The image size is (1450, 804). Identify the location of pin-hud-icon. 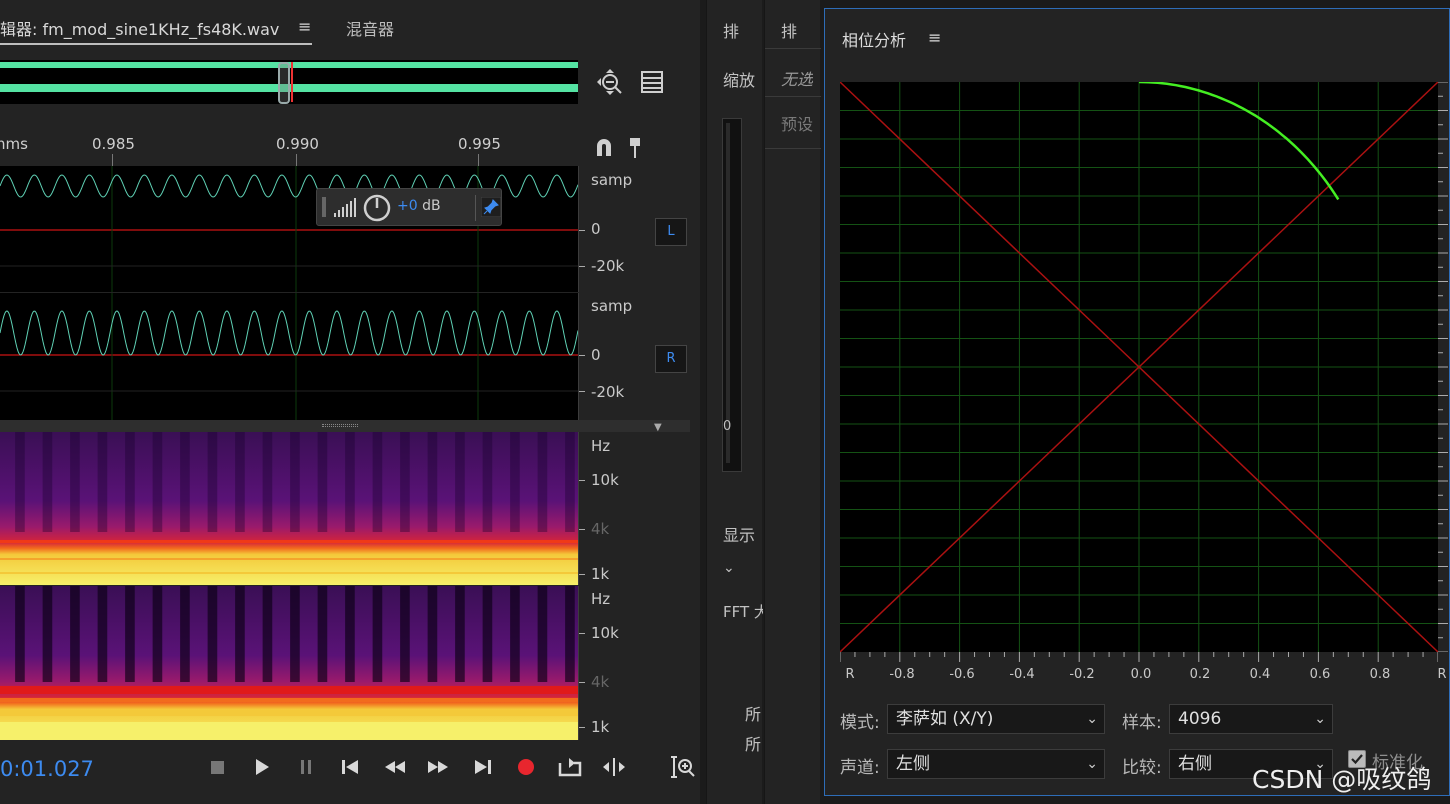
(491, 207).